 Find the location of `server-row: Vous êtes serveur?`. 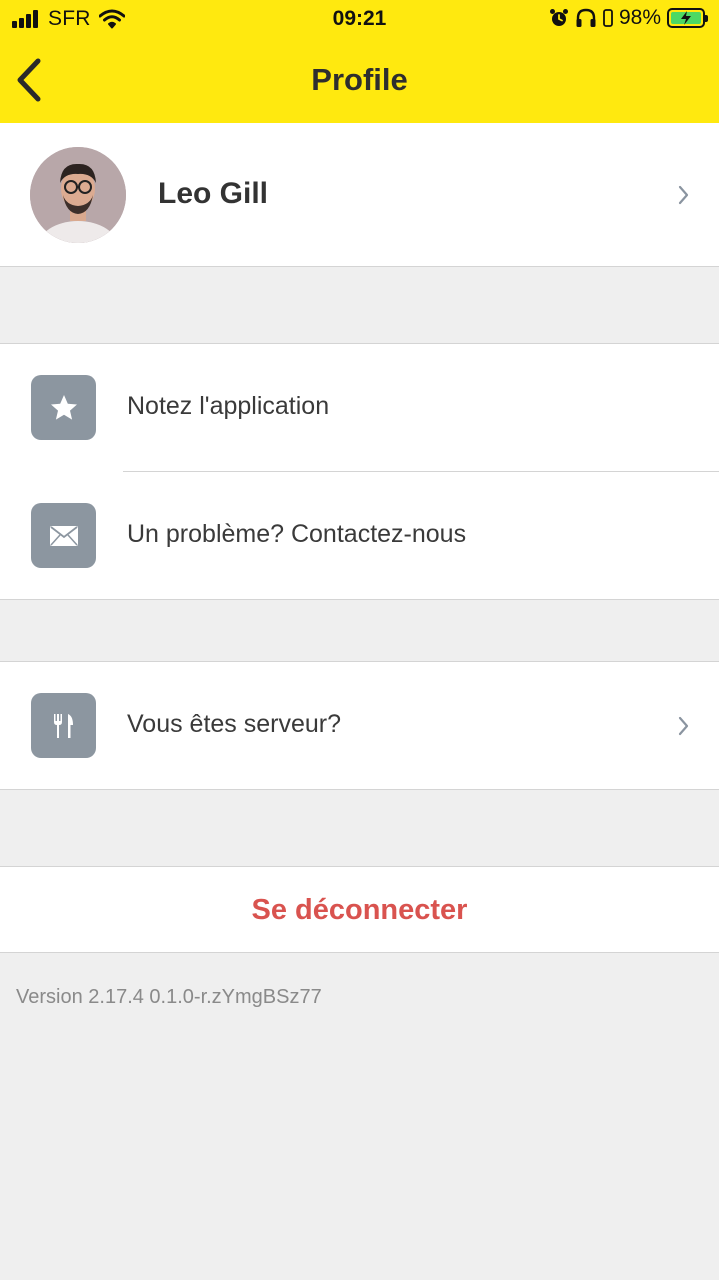

server-row: Vous êtes serveur? is located at coordinates (359, 725).